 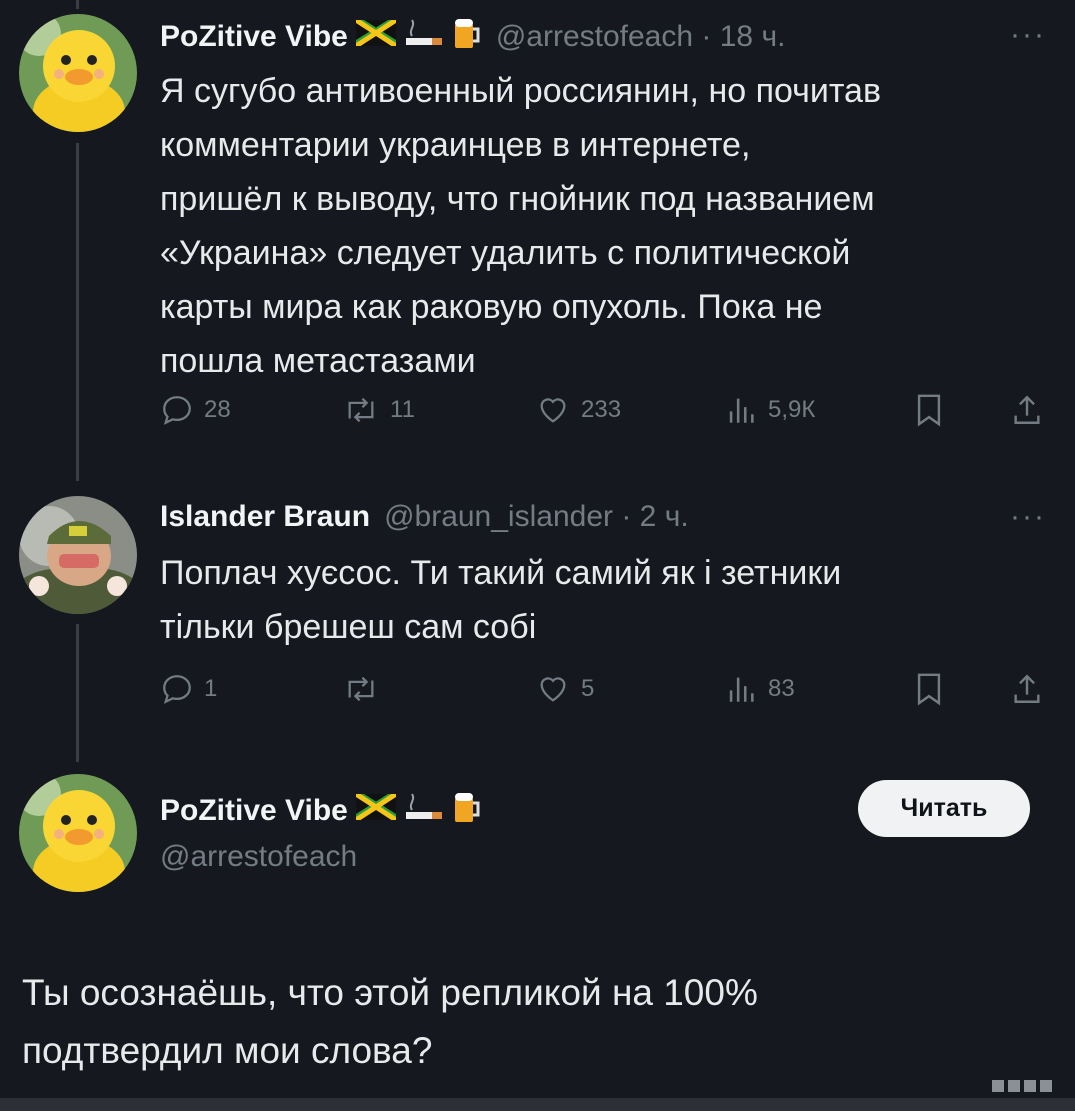 I want to click on reply-count: 28, so click(x=217, y=409).